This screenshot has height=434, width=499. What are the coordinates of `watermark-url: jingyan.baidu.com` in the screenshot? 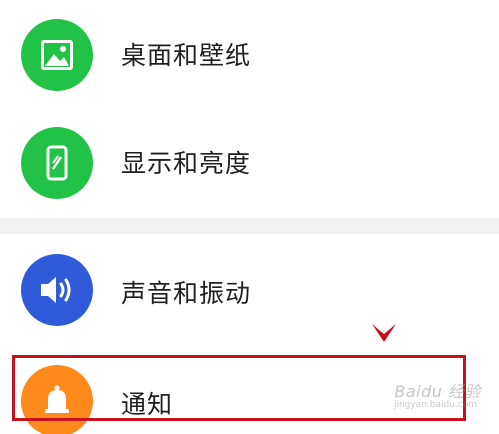 It's located at (435, 405).